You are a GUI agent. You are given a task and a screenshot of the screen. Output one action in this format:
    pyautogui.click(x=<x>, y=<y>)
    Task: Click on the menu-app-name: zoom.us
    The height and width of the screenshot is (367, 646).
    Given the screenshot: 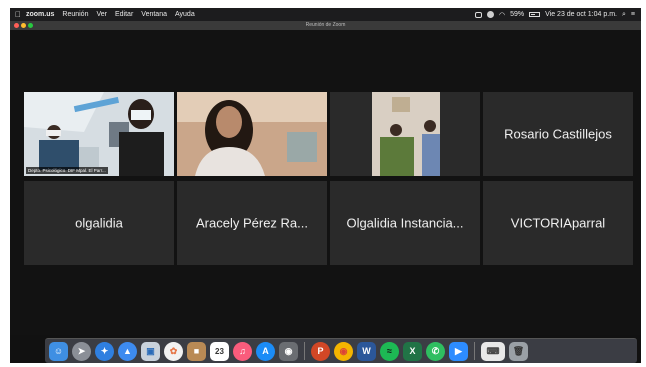 What is the action you would take?
    pyautogui.click(x=40, y=14)
    